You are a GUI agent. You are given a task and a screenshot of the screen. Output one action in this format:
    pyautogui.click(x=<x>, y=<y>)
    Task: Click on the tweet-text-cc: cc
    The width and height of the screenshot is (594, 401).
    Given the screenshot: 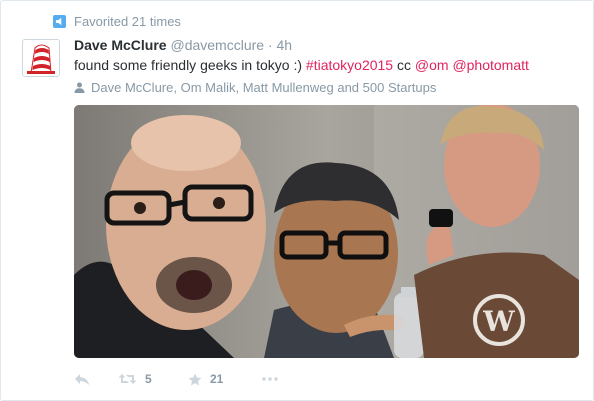 What is the action you would take?
    pyautogui.click(x=404, y=65)
    